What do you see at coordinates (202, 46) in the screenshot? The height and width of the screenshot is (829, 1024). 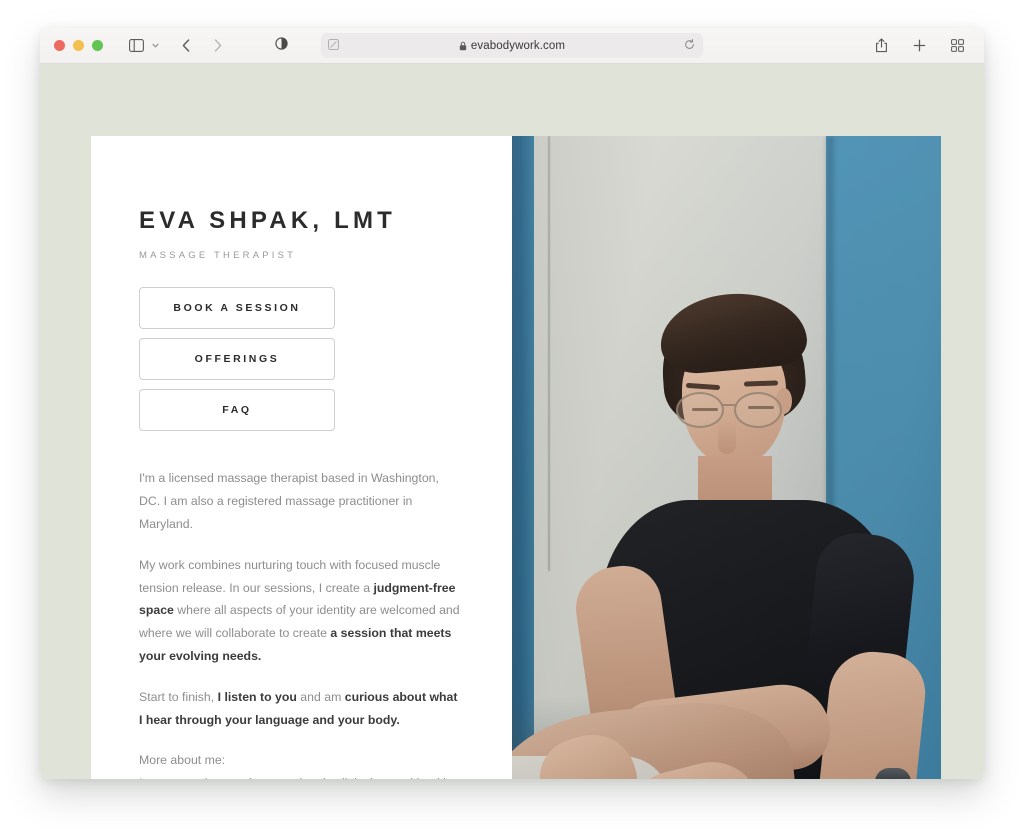 I see `navigation-buttons` at bounding box center [202, 46].